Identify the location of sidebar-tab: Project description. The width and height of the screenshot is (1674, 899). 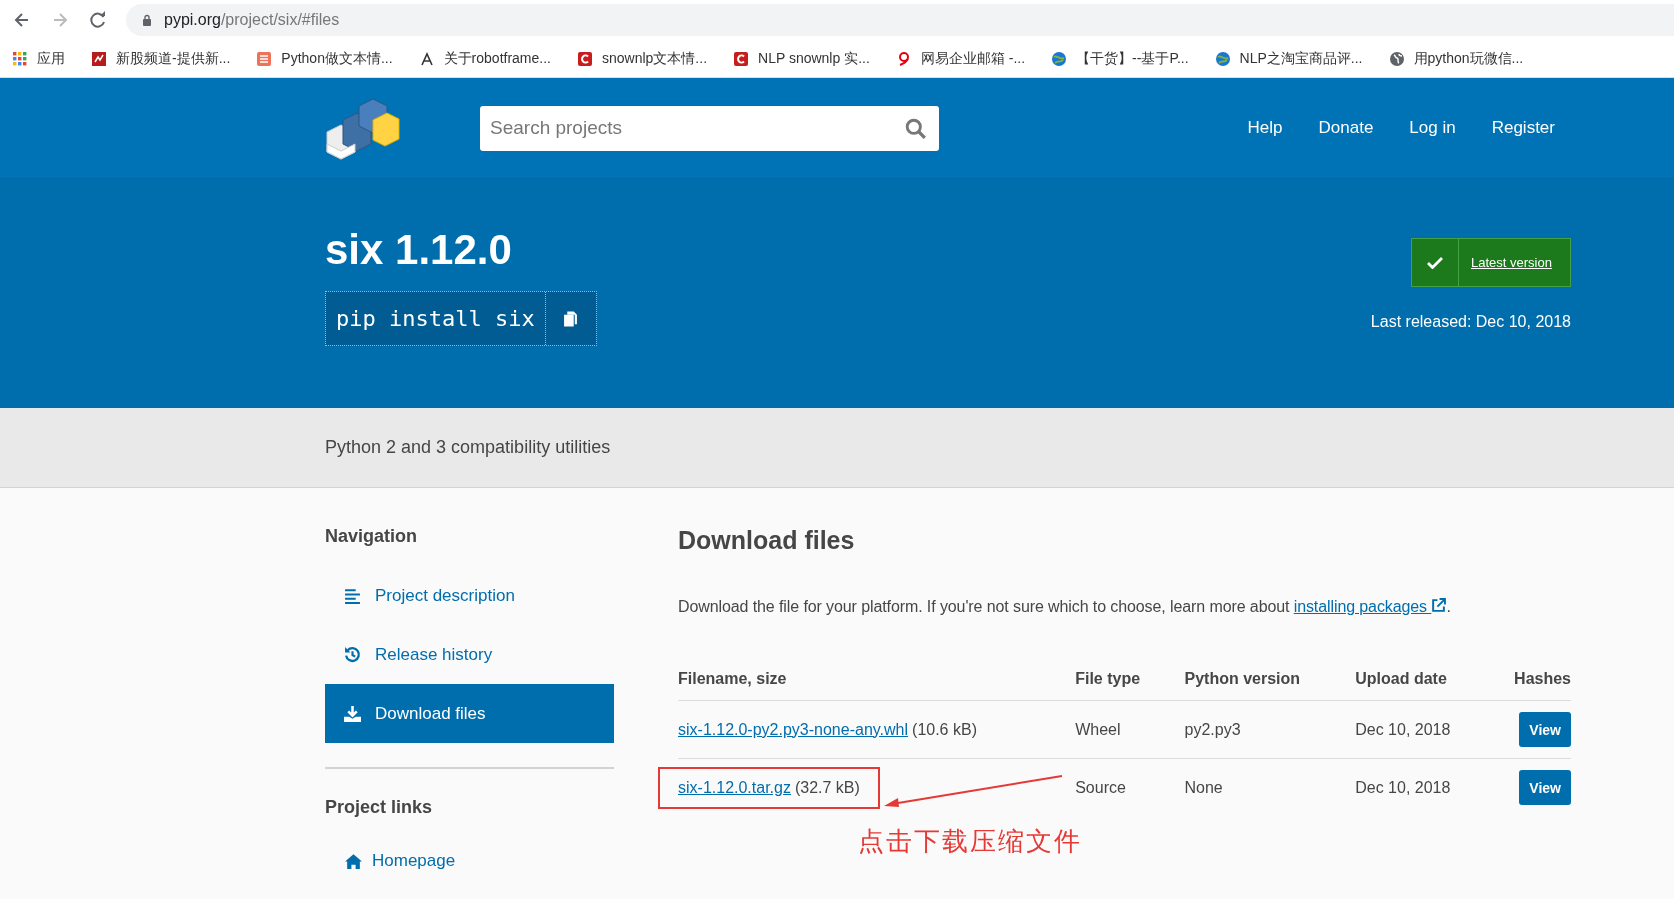
(469, 595).